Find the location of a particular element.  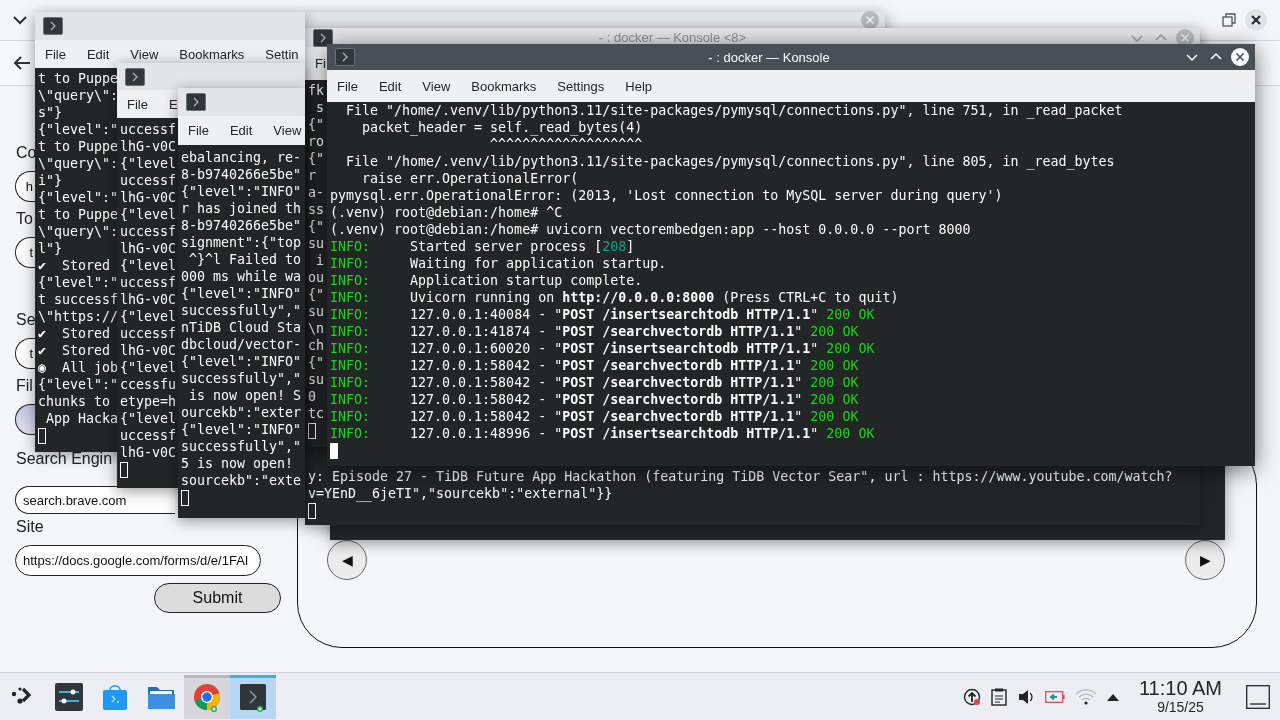

taskbar-item is located at coordinates (253, 696).